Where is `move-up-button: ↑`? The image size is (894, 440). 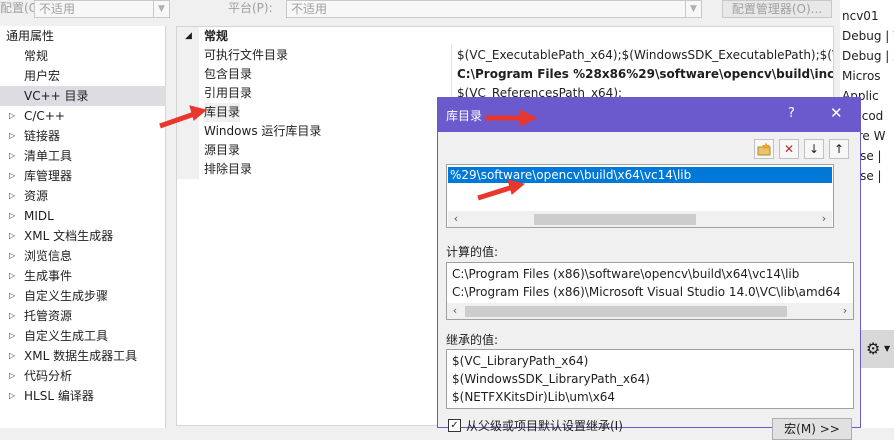 move-up-button: ↑ is located at coordinates (839, 149).